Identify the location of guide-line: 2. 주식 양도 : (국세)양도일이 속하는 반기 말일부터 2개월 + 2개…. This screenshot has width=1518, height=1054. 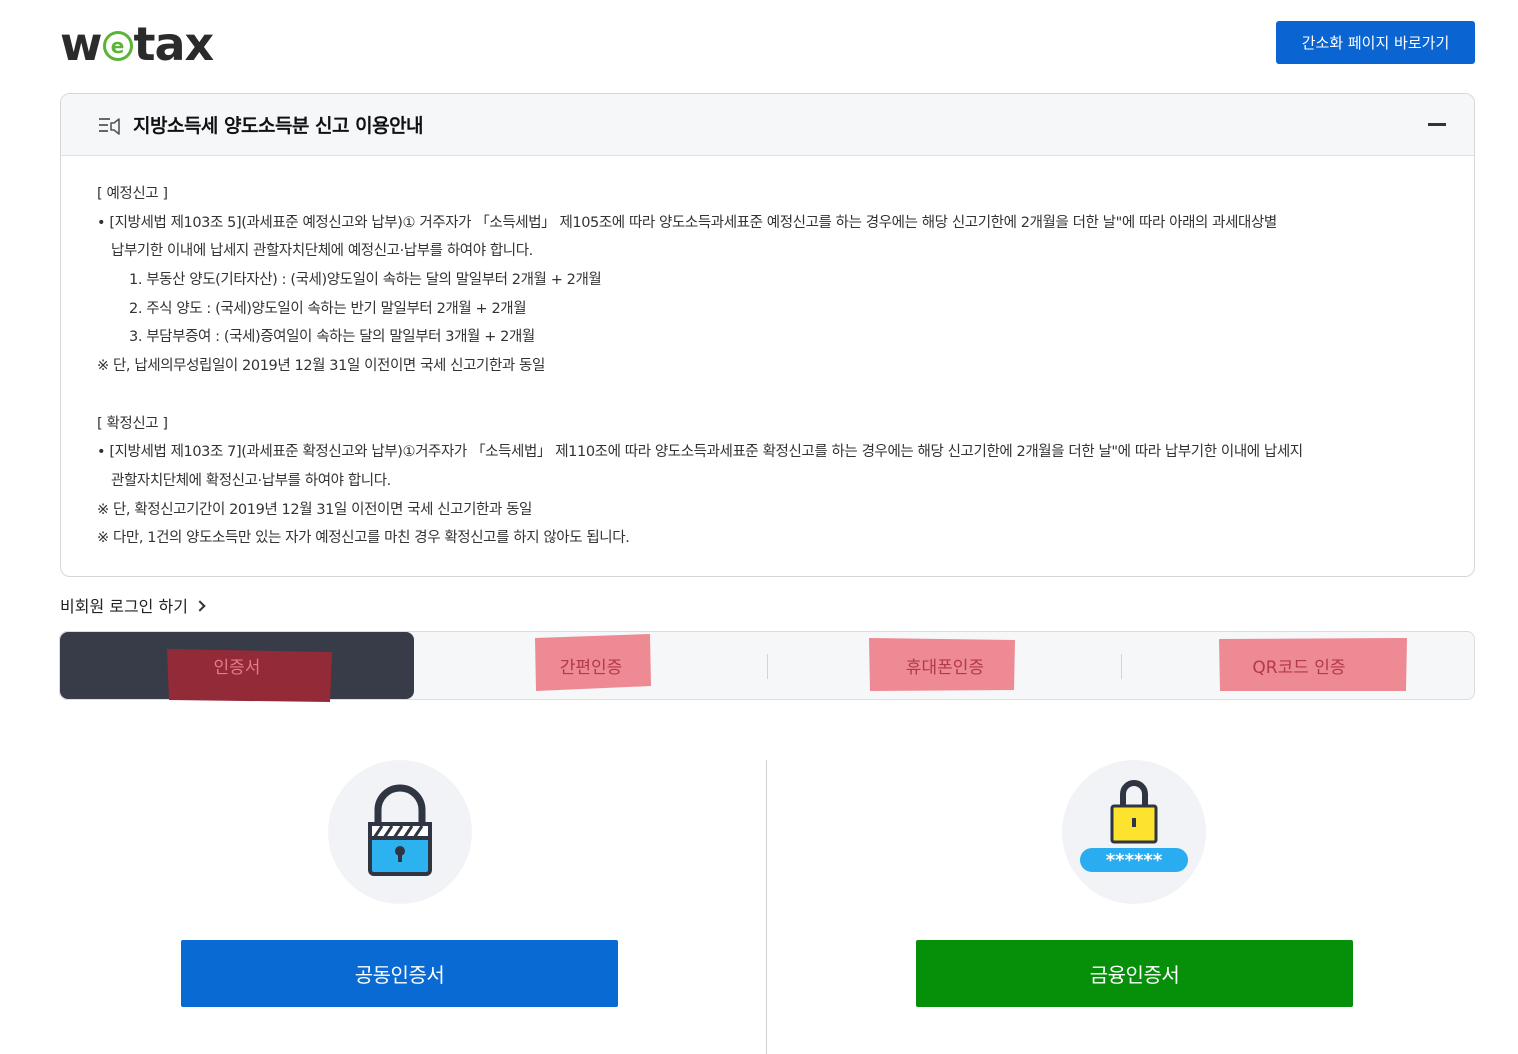
(328, 308).